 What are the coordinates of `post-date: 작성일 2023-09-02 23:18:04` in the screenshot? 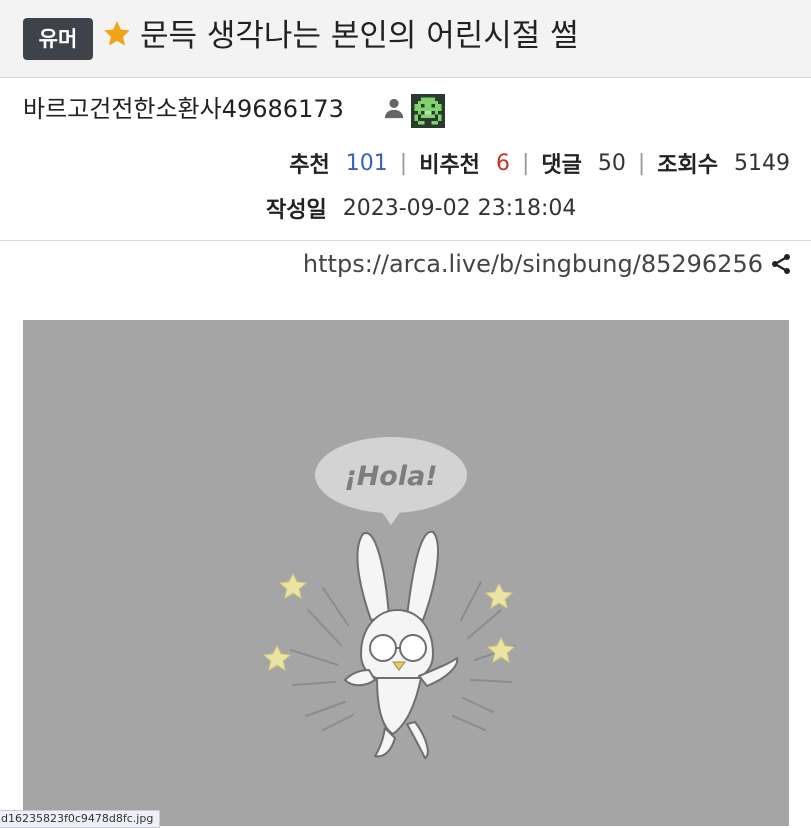 It's located at (421, 208).